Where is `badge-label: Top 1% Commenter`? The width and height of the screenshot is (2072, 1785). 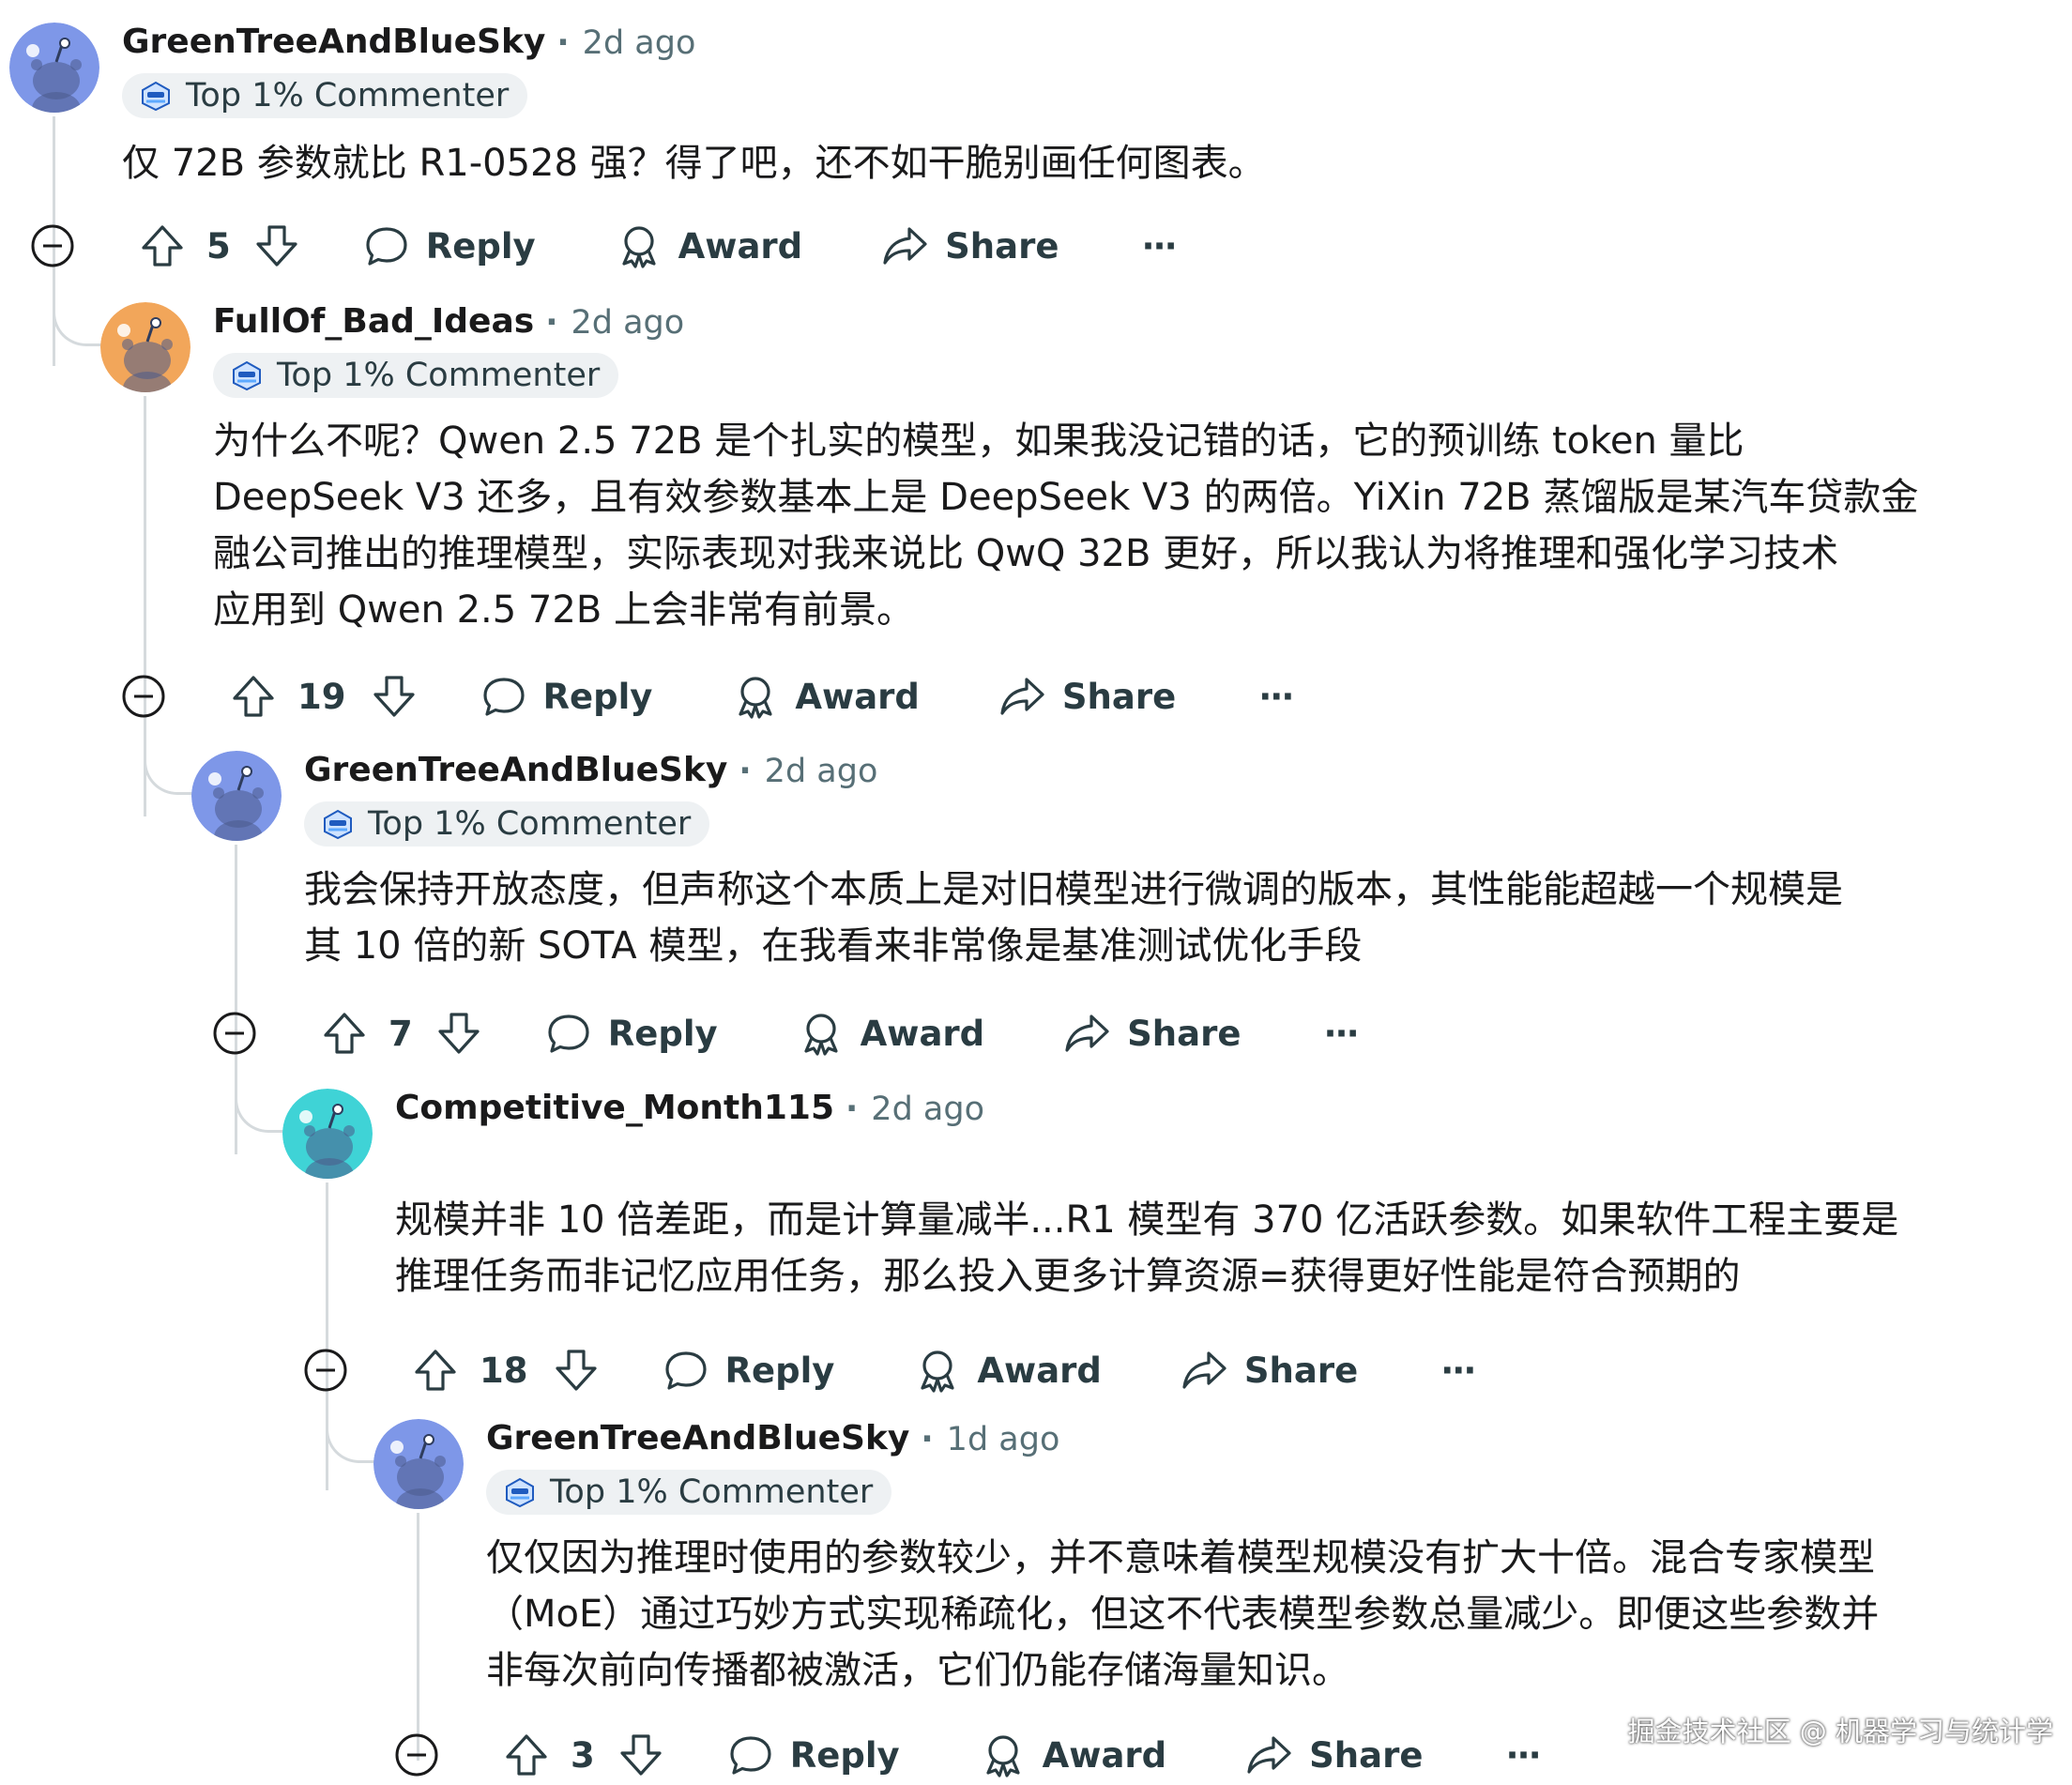 badge-label: Top 1% Commenter is located at coordinates (712, 1492).